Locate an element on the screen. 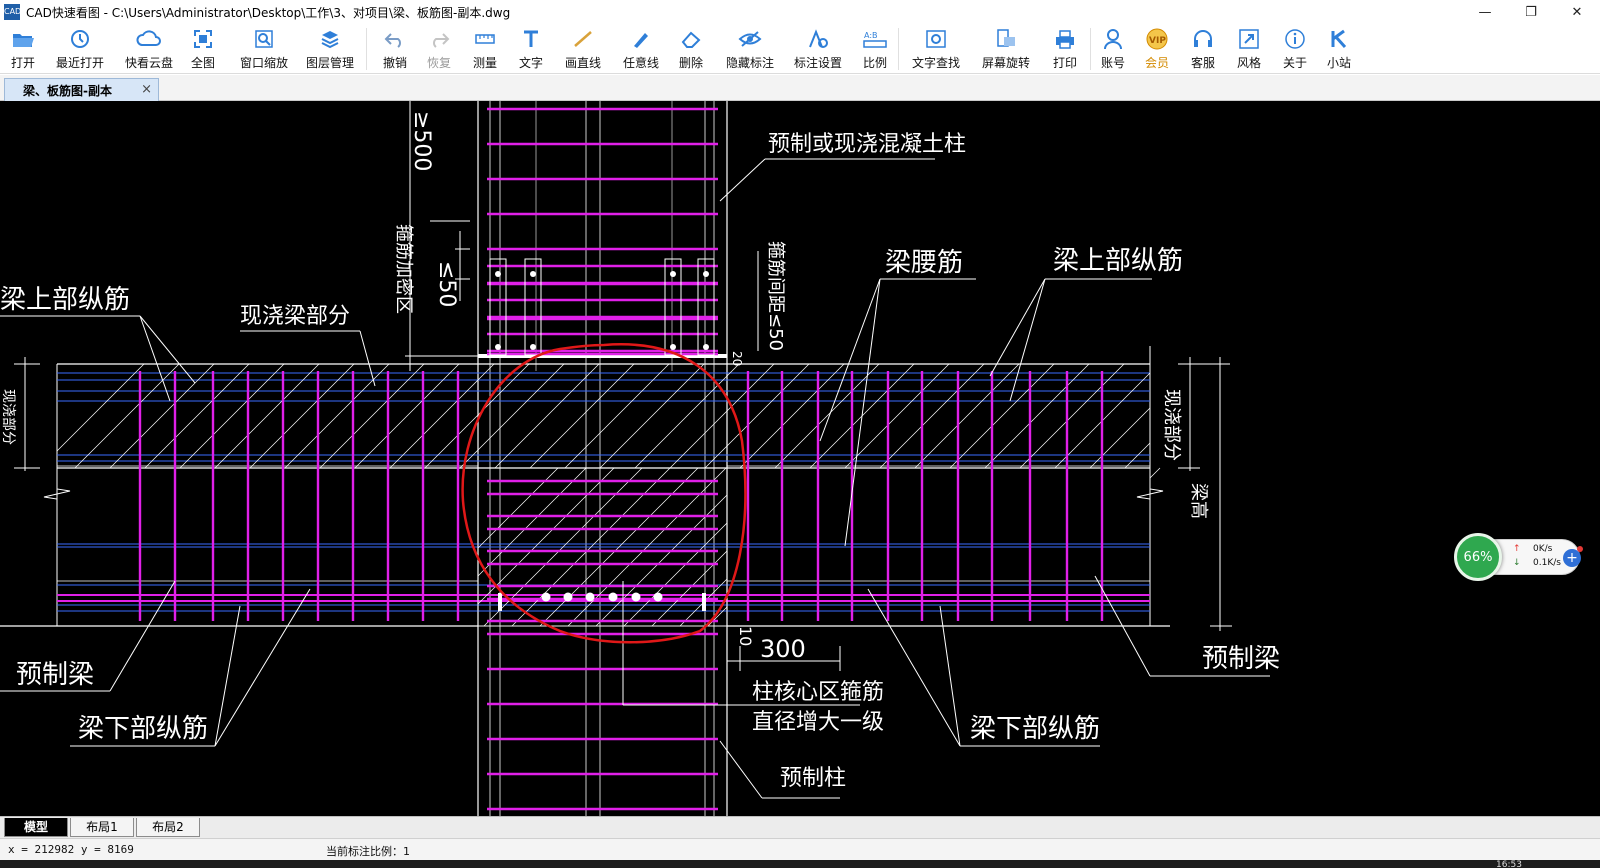 The image size is (1600, 868). eye-hide-icon is located at coordinates (750, 39).